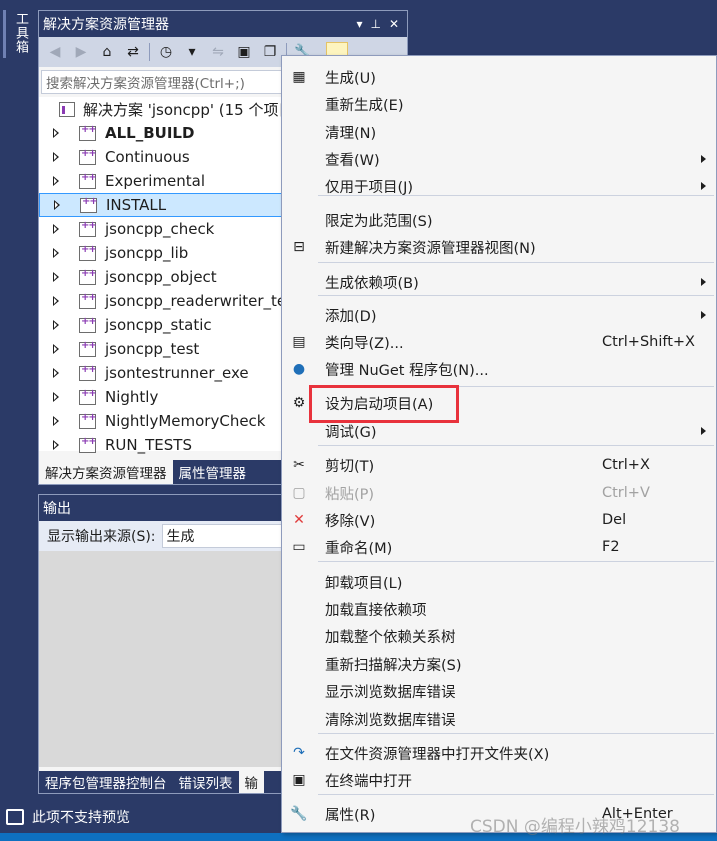 The image size is (717, 841). Describe the element at coordinates (499, 582) in the screenshot. I see `menu-item: 卸载项目(L)` at that location.